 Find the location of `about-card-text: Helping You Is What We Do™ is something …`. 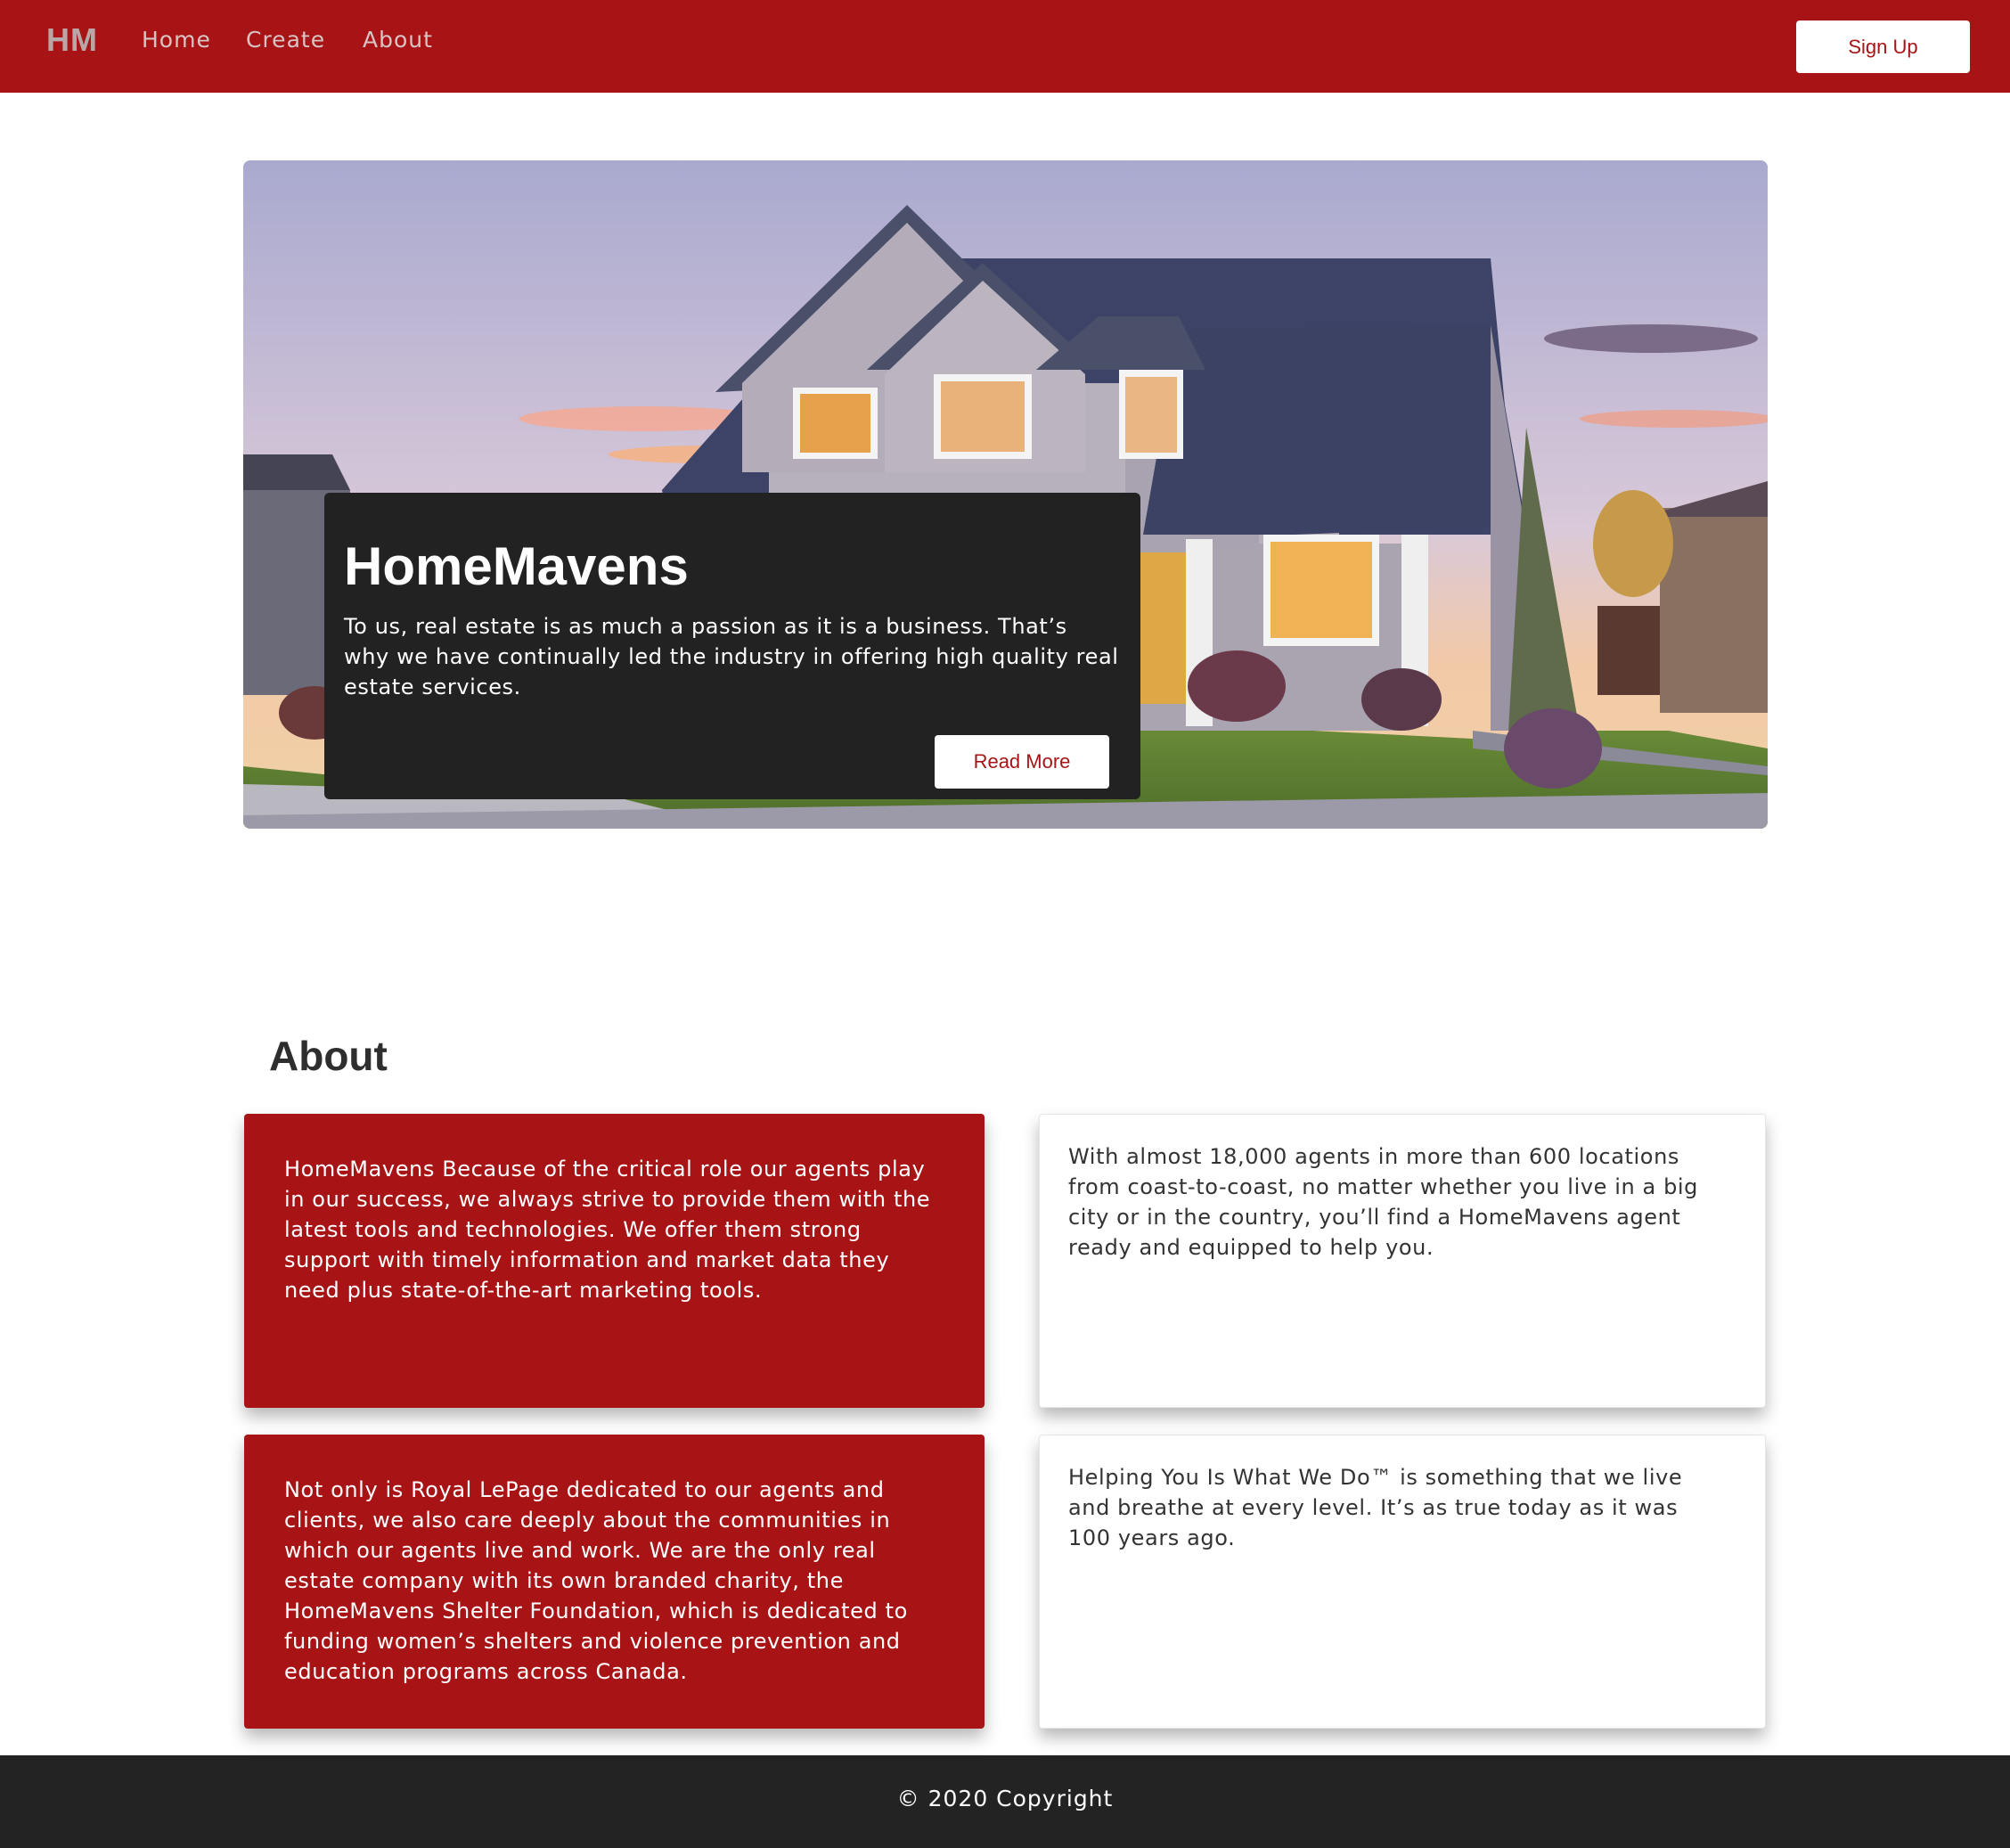

about-card-text: Helping You Is What We Do™ is something … is located at coordinates (1376, 1507).